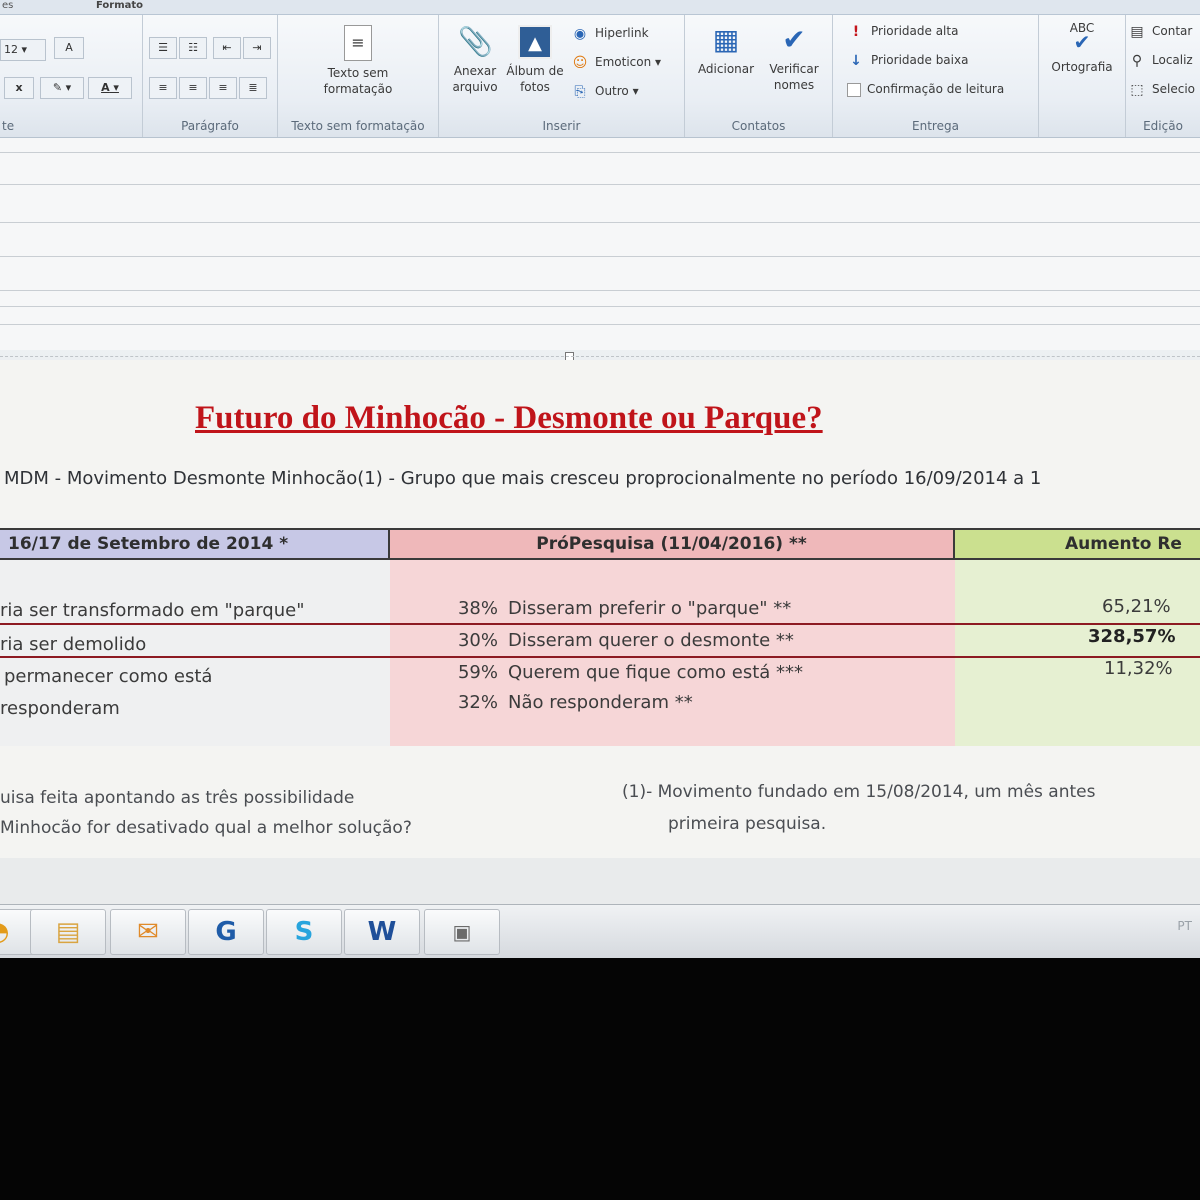  I want to click on emoticon-button: ☺ Emoticon ▾, so click(616, 62).